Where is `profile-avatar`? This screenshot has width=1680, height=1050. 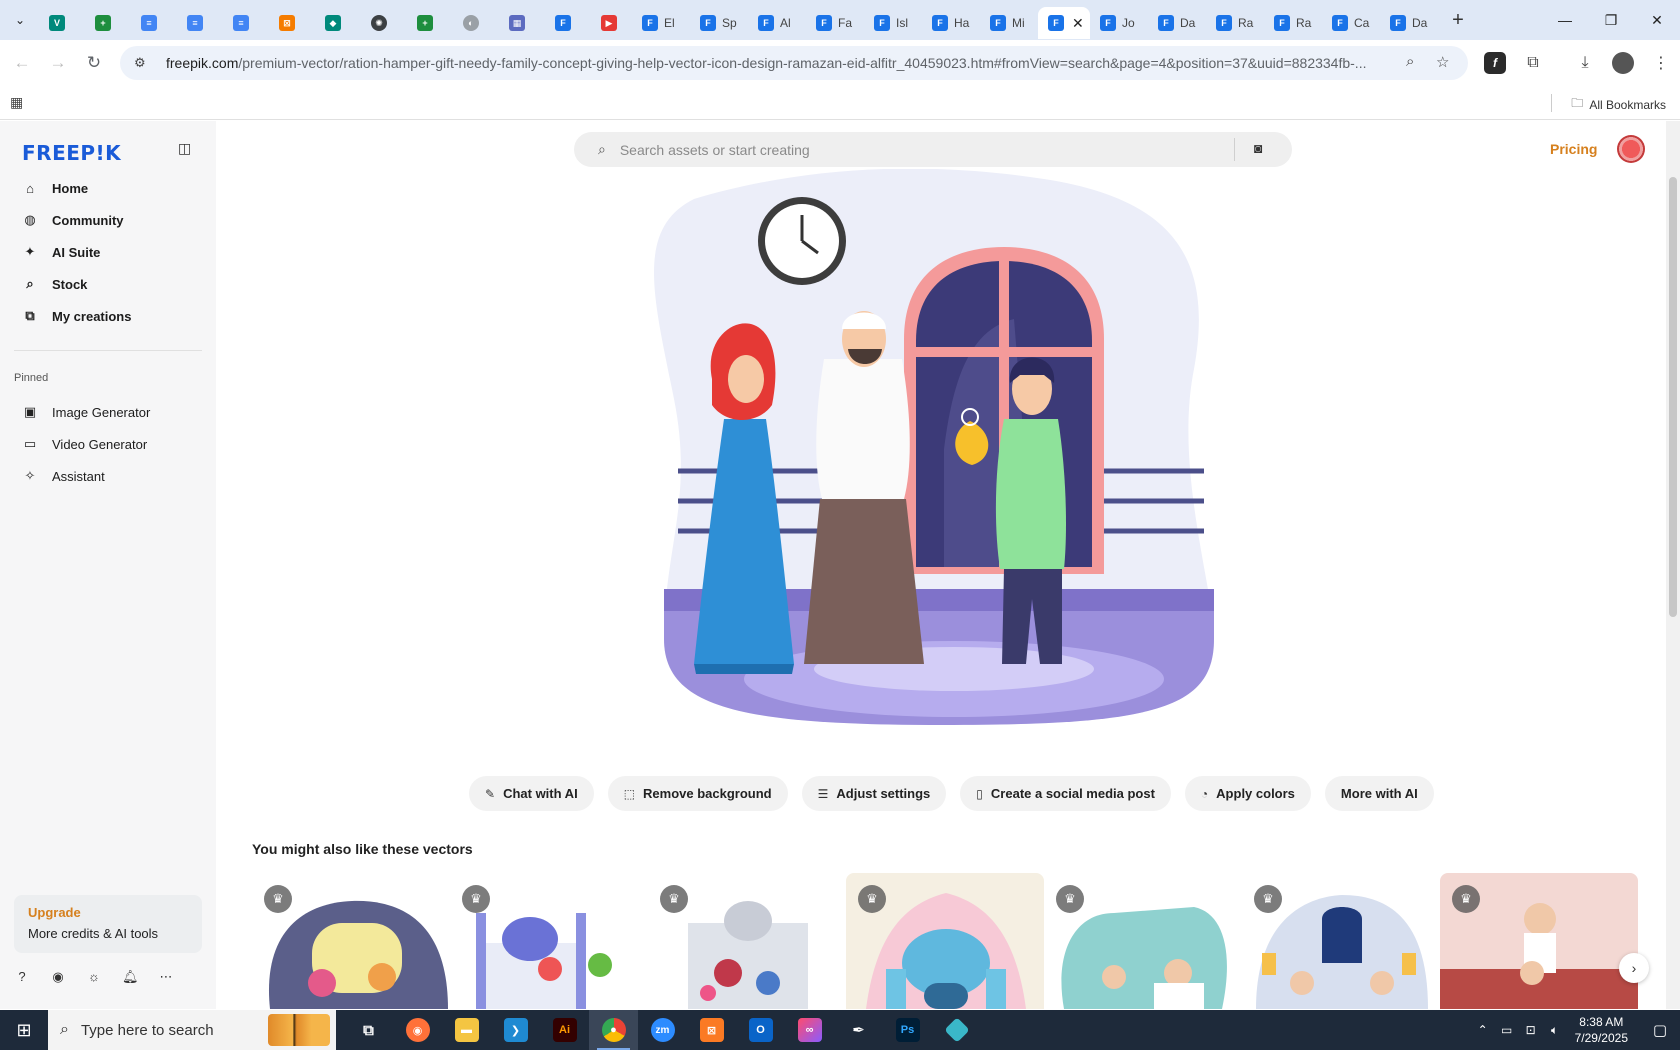 profile-avatar is located at coordinates (1623, 63).